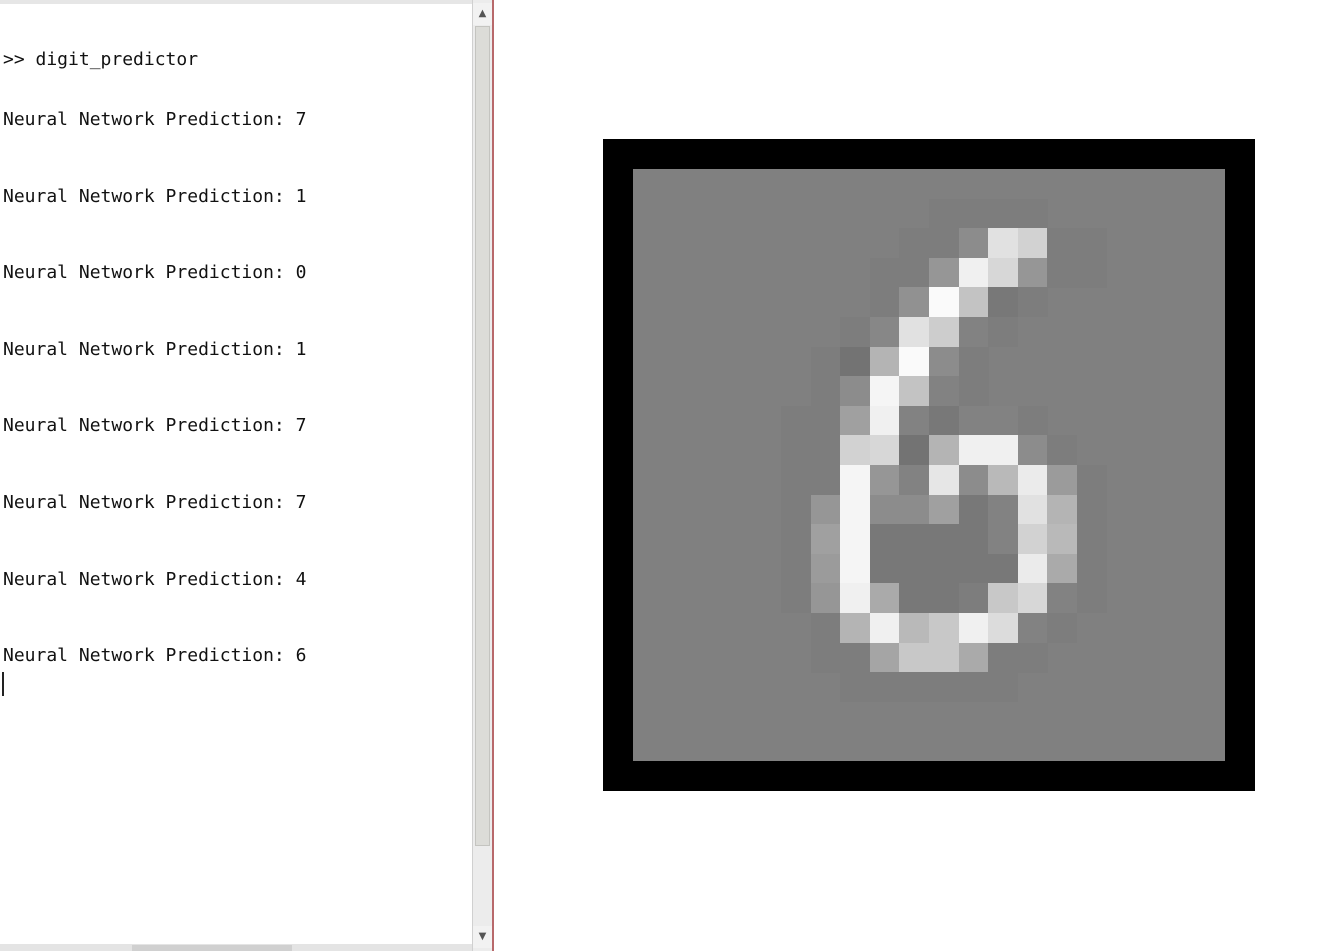 The width and height of the screenshot is (1335, 951). Describe the element at coordinates (234, 579) in the screenshot. I see `prediction-line: Neural Network Prediction: 4` at that location.